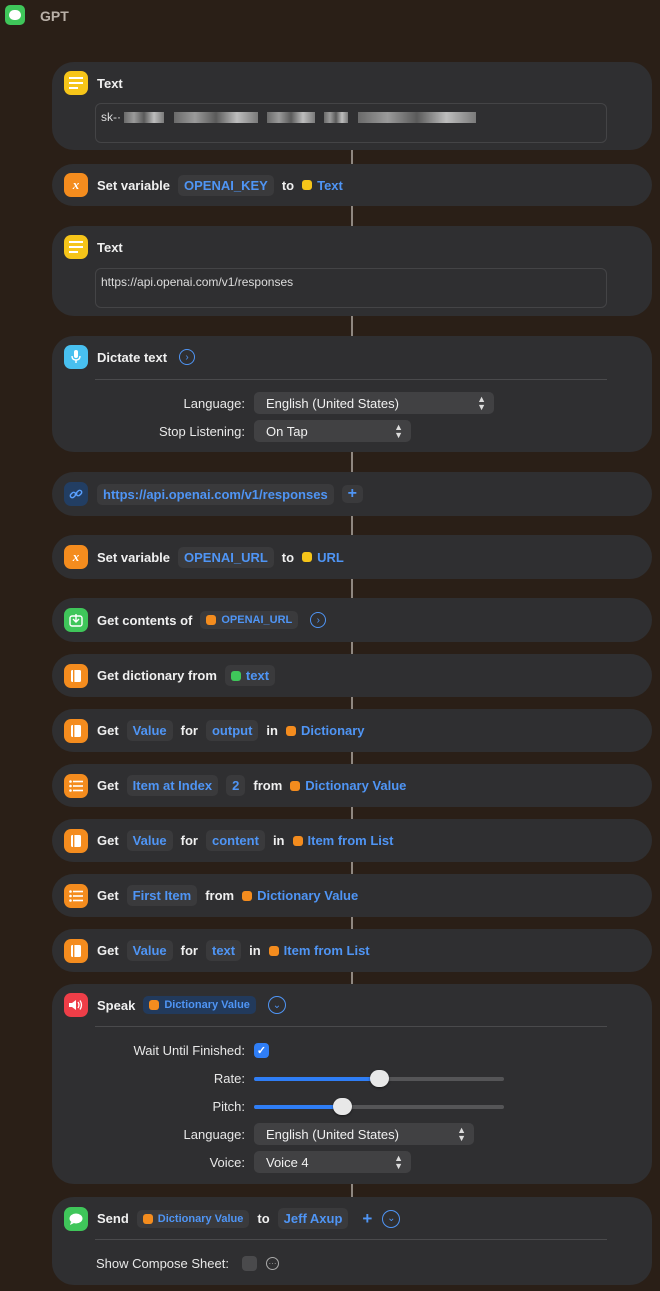  I want to click on text-action-api-key: Text sk-·, so click(352, 106).